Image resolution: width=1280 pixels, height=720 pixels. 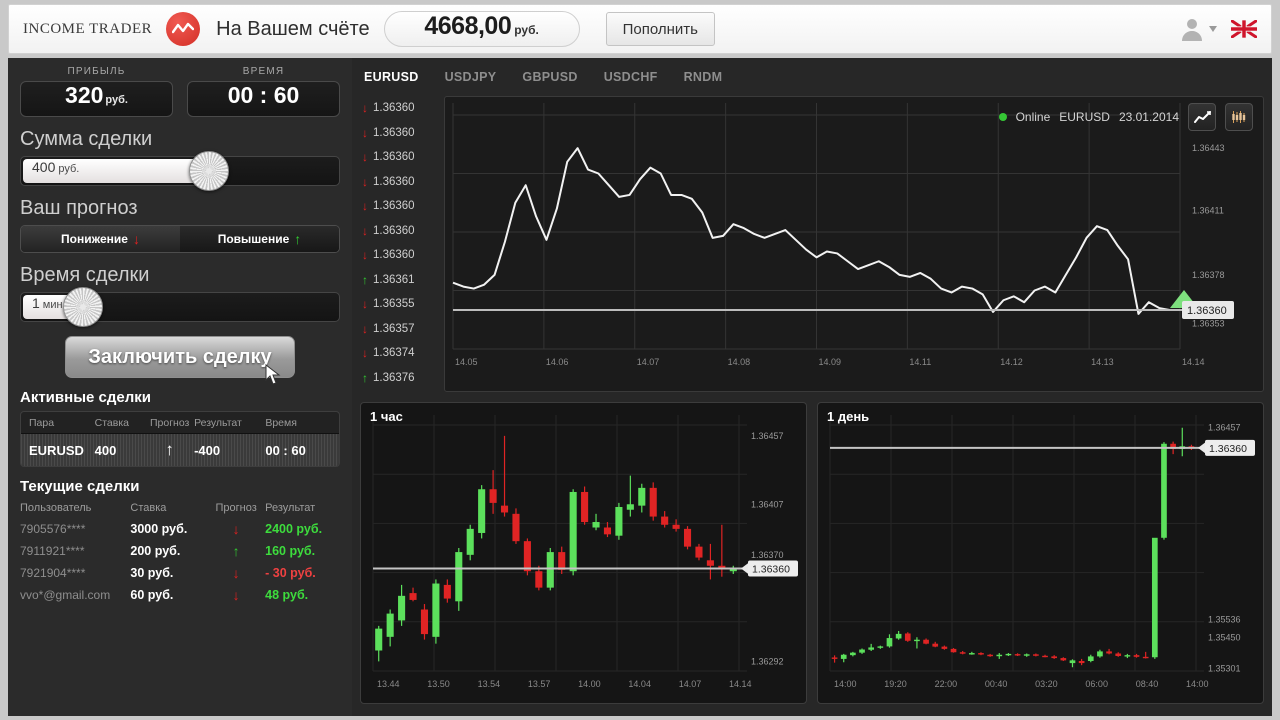 What do you see at coordinates (830, 362) in the screenshot?
I see `svg-text: 14.09` at bounding box center [830, 362].